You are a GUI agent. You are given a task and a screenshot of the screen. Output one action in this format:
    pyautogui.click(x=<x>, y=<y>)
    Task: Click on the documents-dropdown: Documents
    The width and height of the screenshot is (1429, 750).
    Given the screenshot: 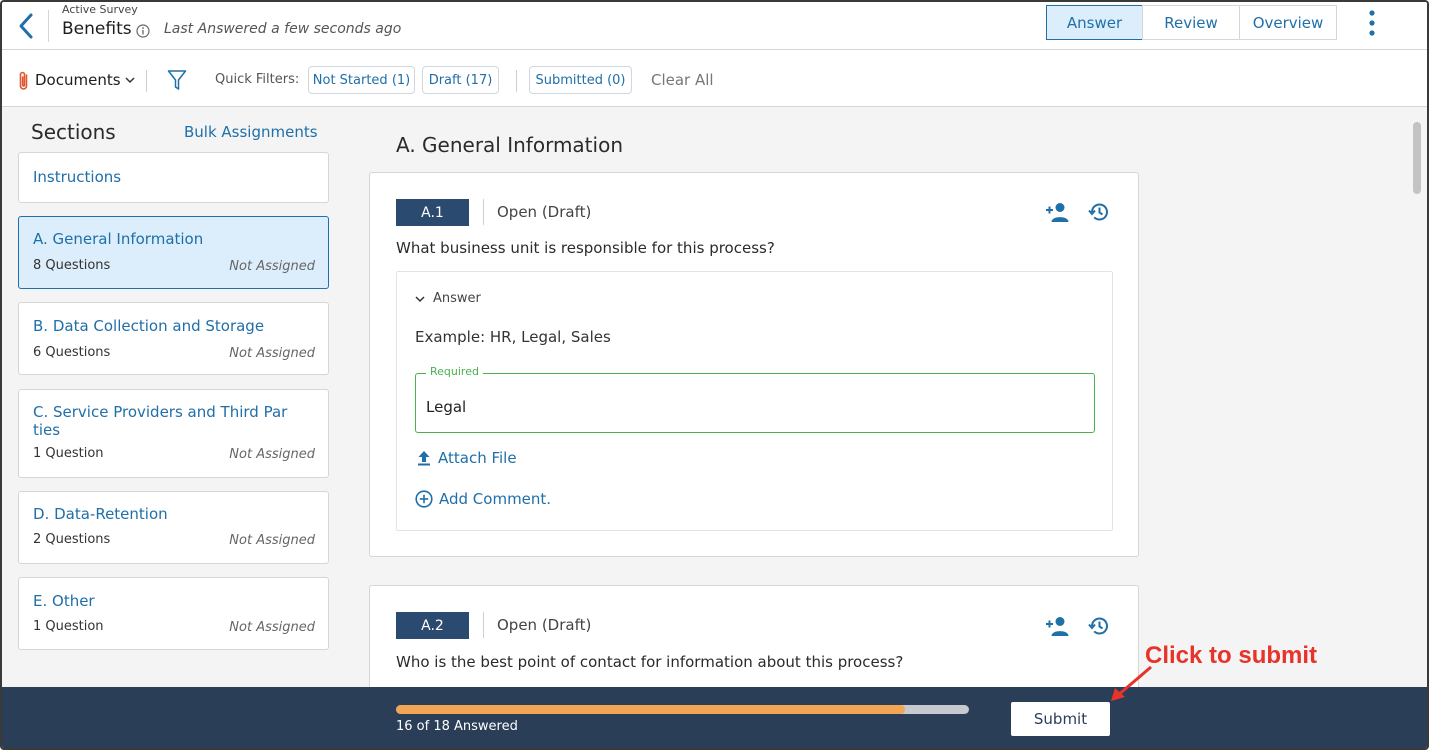 What is the action you would take?
    pyautogui.click(x=85, y=80)
    